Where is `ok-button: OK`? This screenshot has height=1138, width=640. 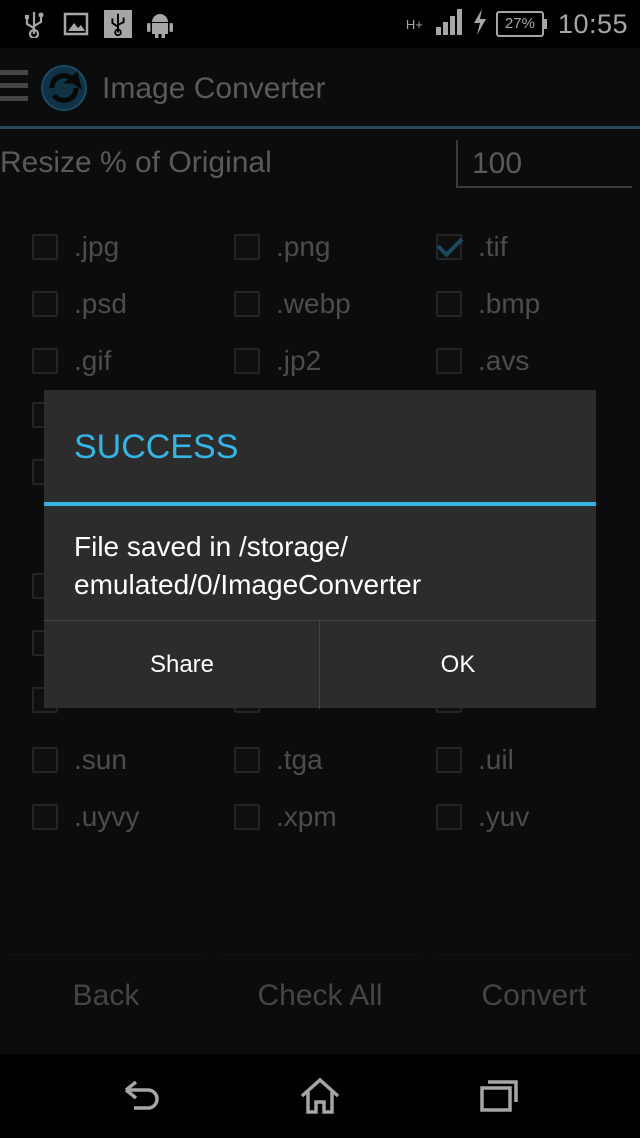 ok-button: OK is located at coordinates (458, 665).